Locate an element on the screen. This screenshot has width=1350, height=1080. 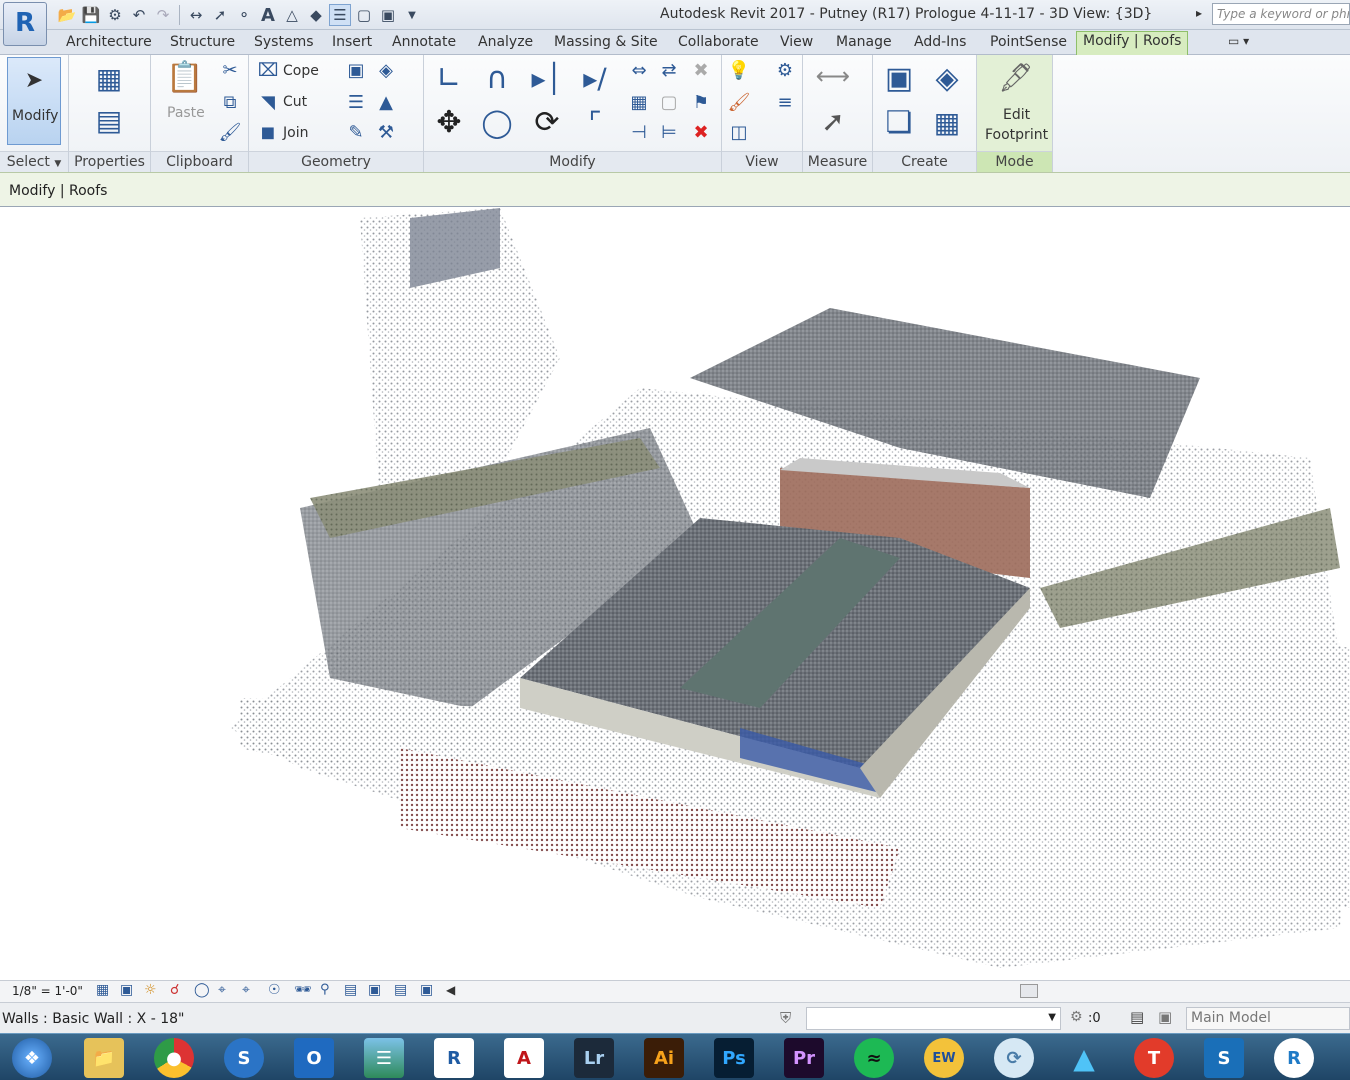
type-properties-icon: ▦ is located at coordinates (109, 78).